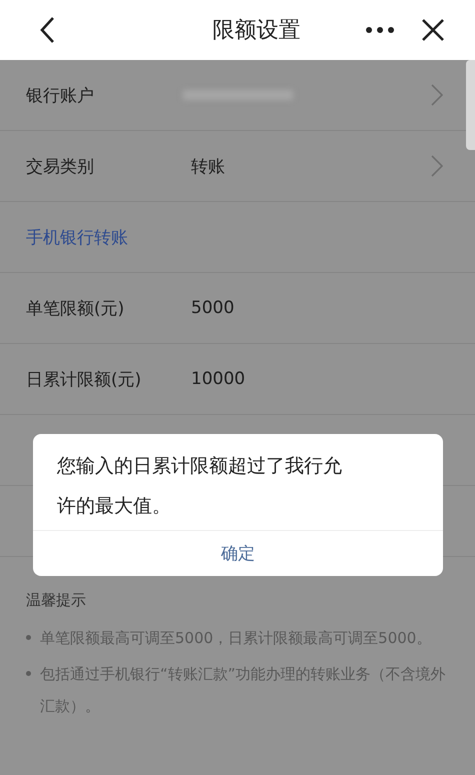 The height and width of the screenshot is (775, 475). Describe the element at coordinates (60, 167) in the screenshot. I see `row-label: 交易类别` at that location.